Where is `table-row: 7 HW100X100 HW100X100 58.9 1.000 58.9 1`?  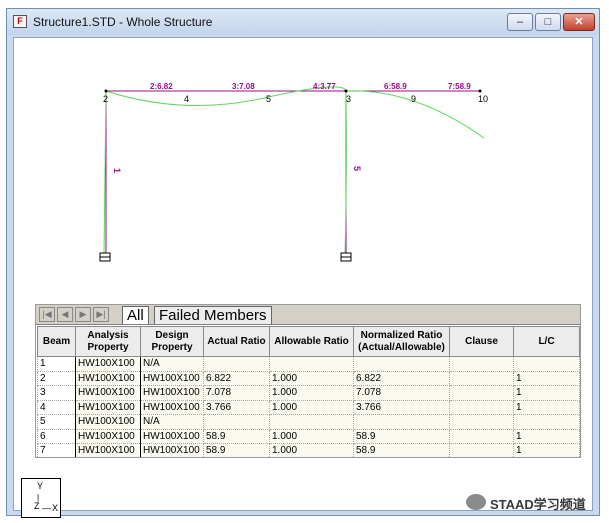
table-row: 7 HW100X100 HW100X100 58.9 1.000 58.9 1 is located at coordinates (308, 450).